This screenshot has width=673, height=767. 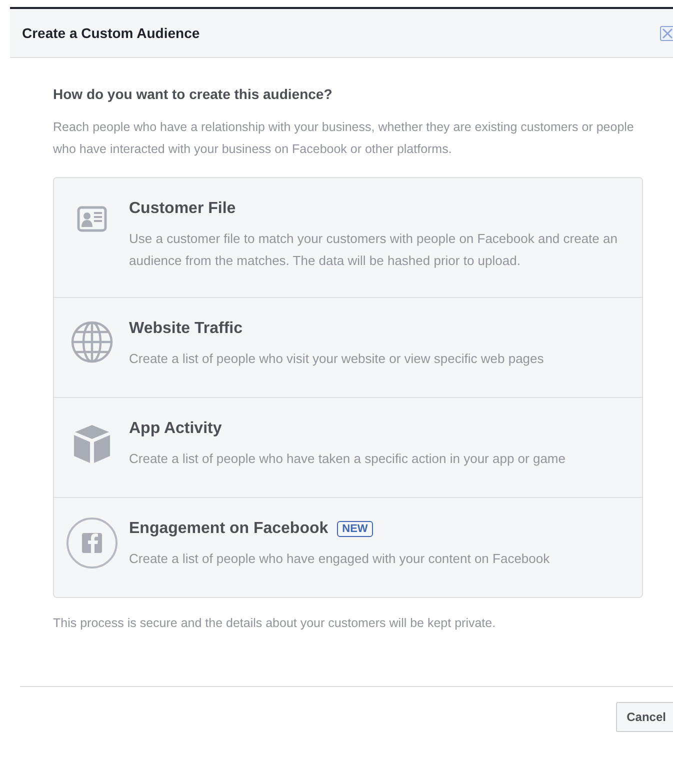 What do you see at coordinates (347, 459) in the screenshot?
I see `option-description: Create a list of people who have taken a specific action in your app or game` at bounding box center [347, 459].